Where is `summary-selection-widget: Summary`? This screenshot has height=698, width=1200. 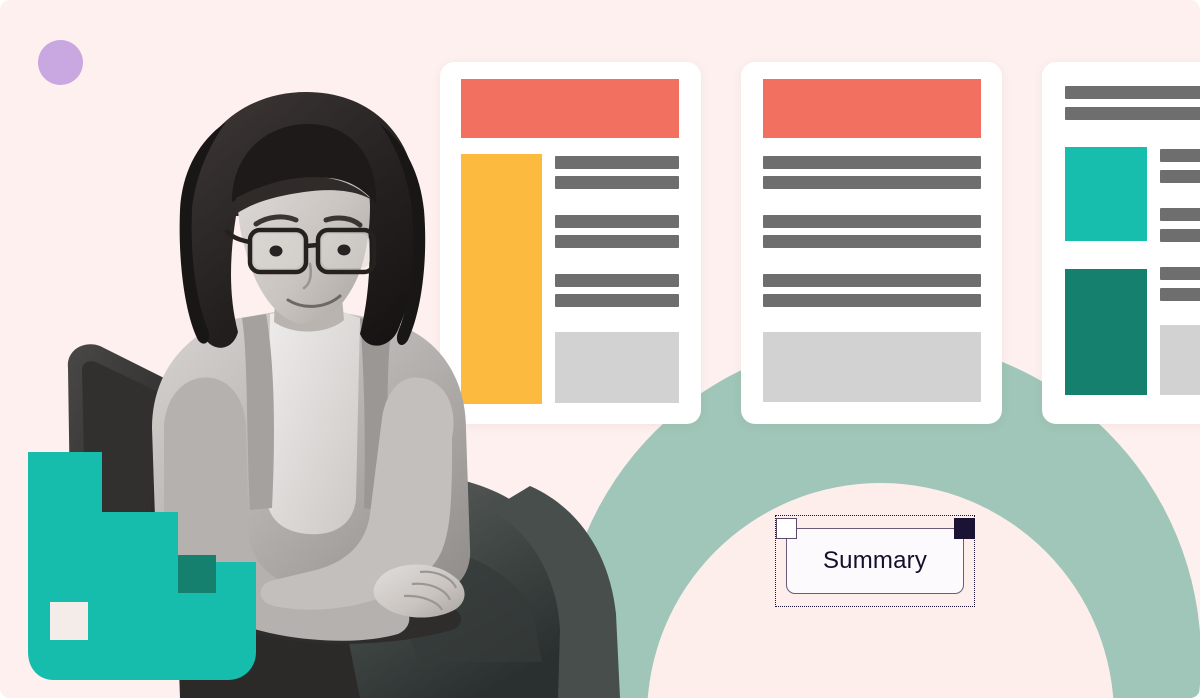 summary-selection-widget: Summary is located at coordinates (875, 561).